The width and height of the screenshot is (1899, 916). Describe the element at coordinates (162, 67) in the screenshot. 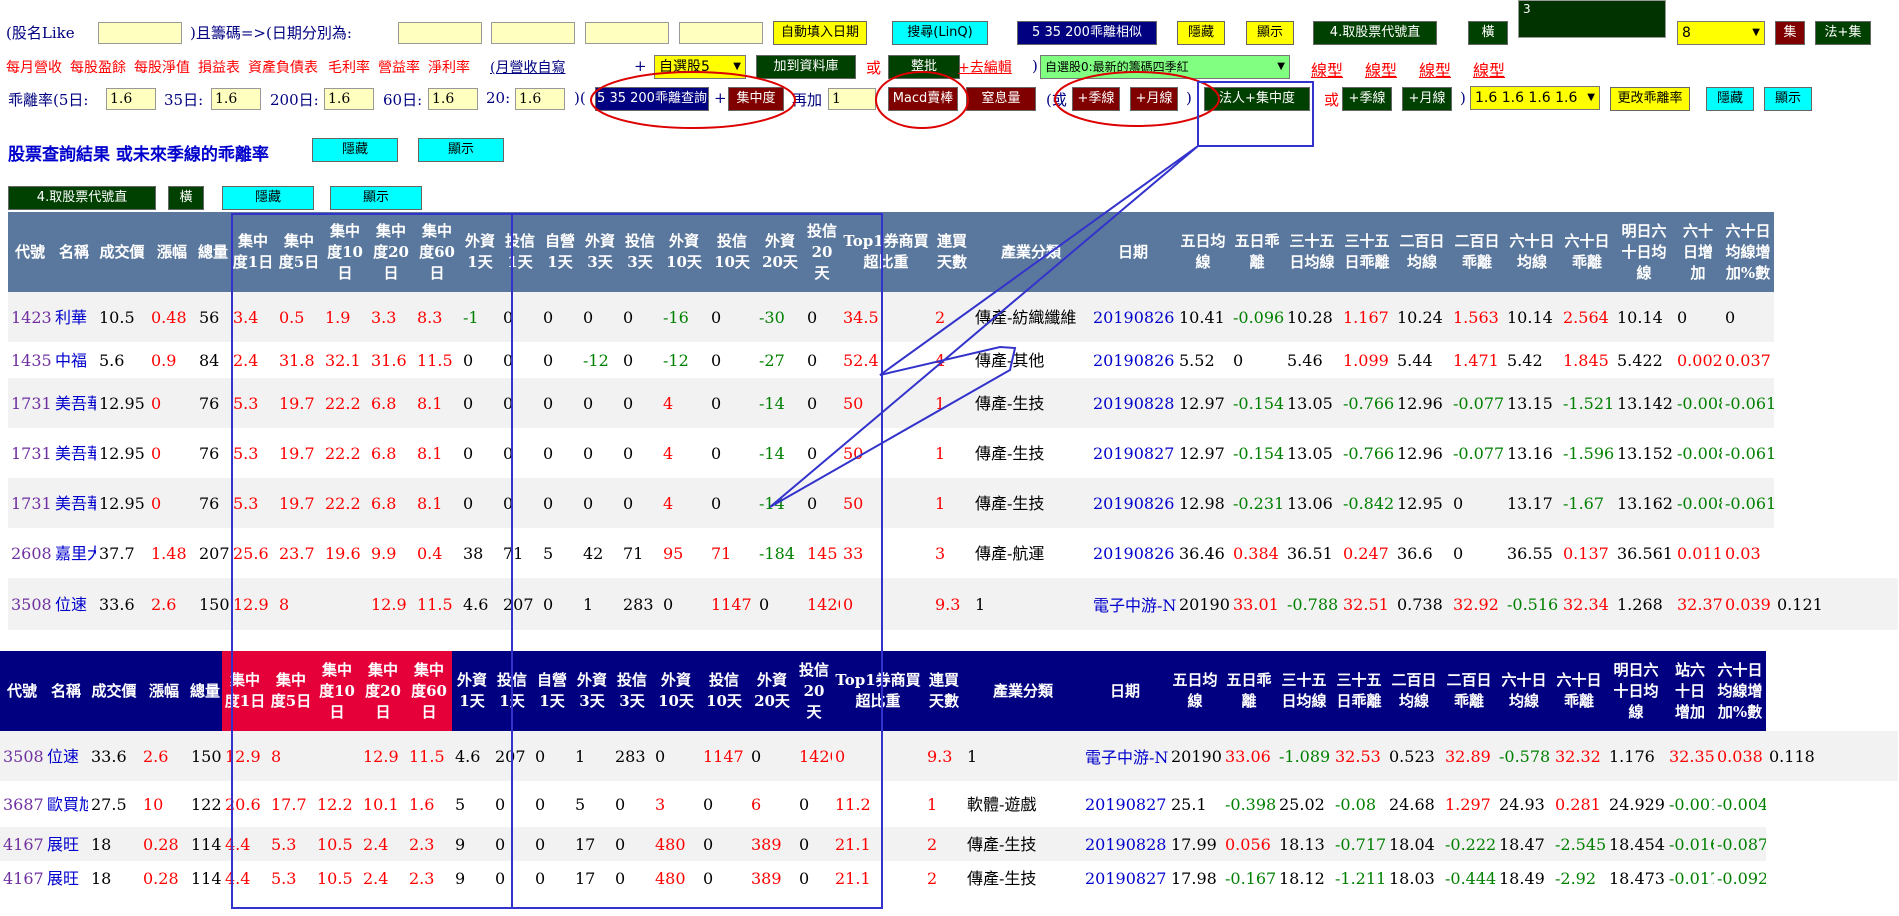

I see `link-nav: 每股淨值` at that location.